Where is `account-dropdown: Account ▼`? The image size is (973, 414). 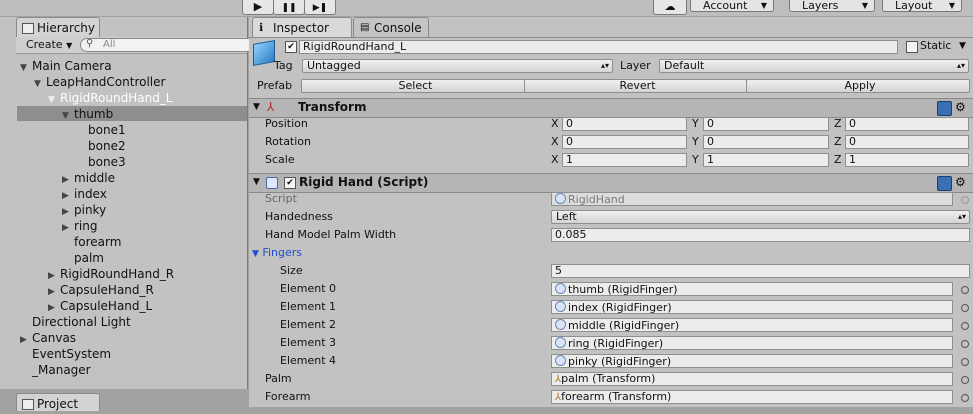
account-dropdown: Account ▼ is located at coordinates (732, 6).